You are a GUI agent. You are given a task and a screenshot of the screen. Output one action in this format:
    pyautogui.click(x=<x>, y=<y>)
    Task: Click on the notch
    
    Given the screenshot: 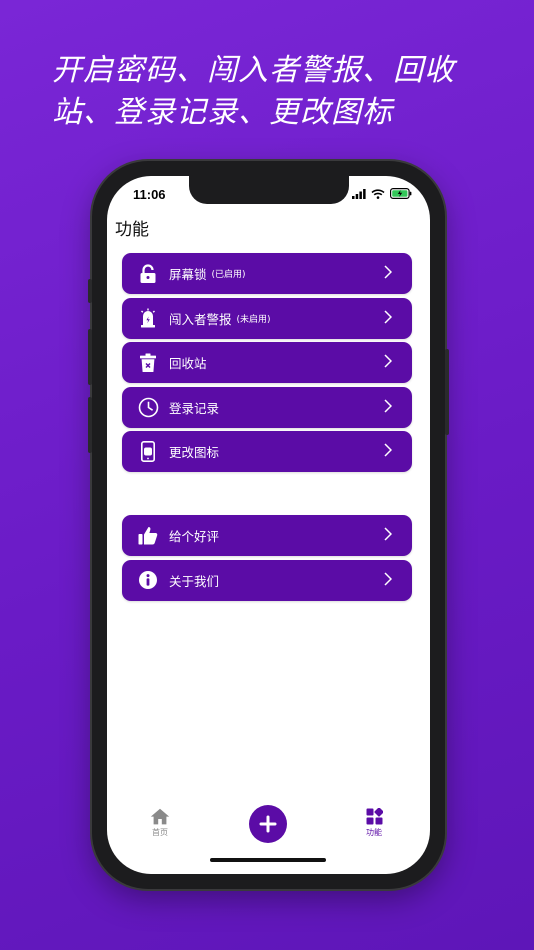 What is the action you would take?
    pyautogui.click(x=269, y=190)
    